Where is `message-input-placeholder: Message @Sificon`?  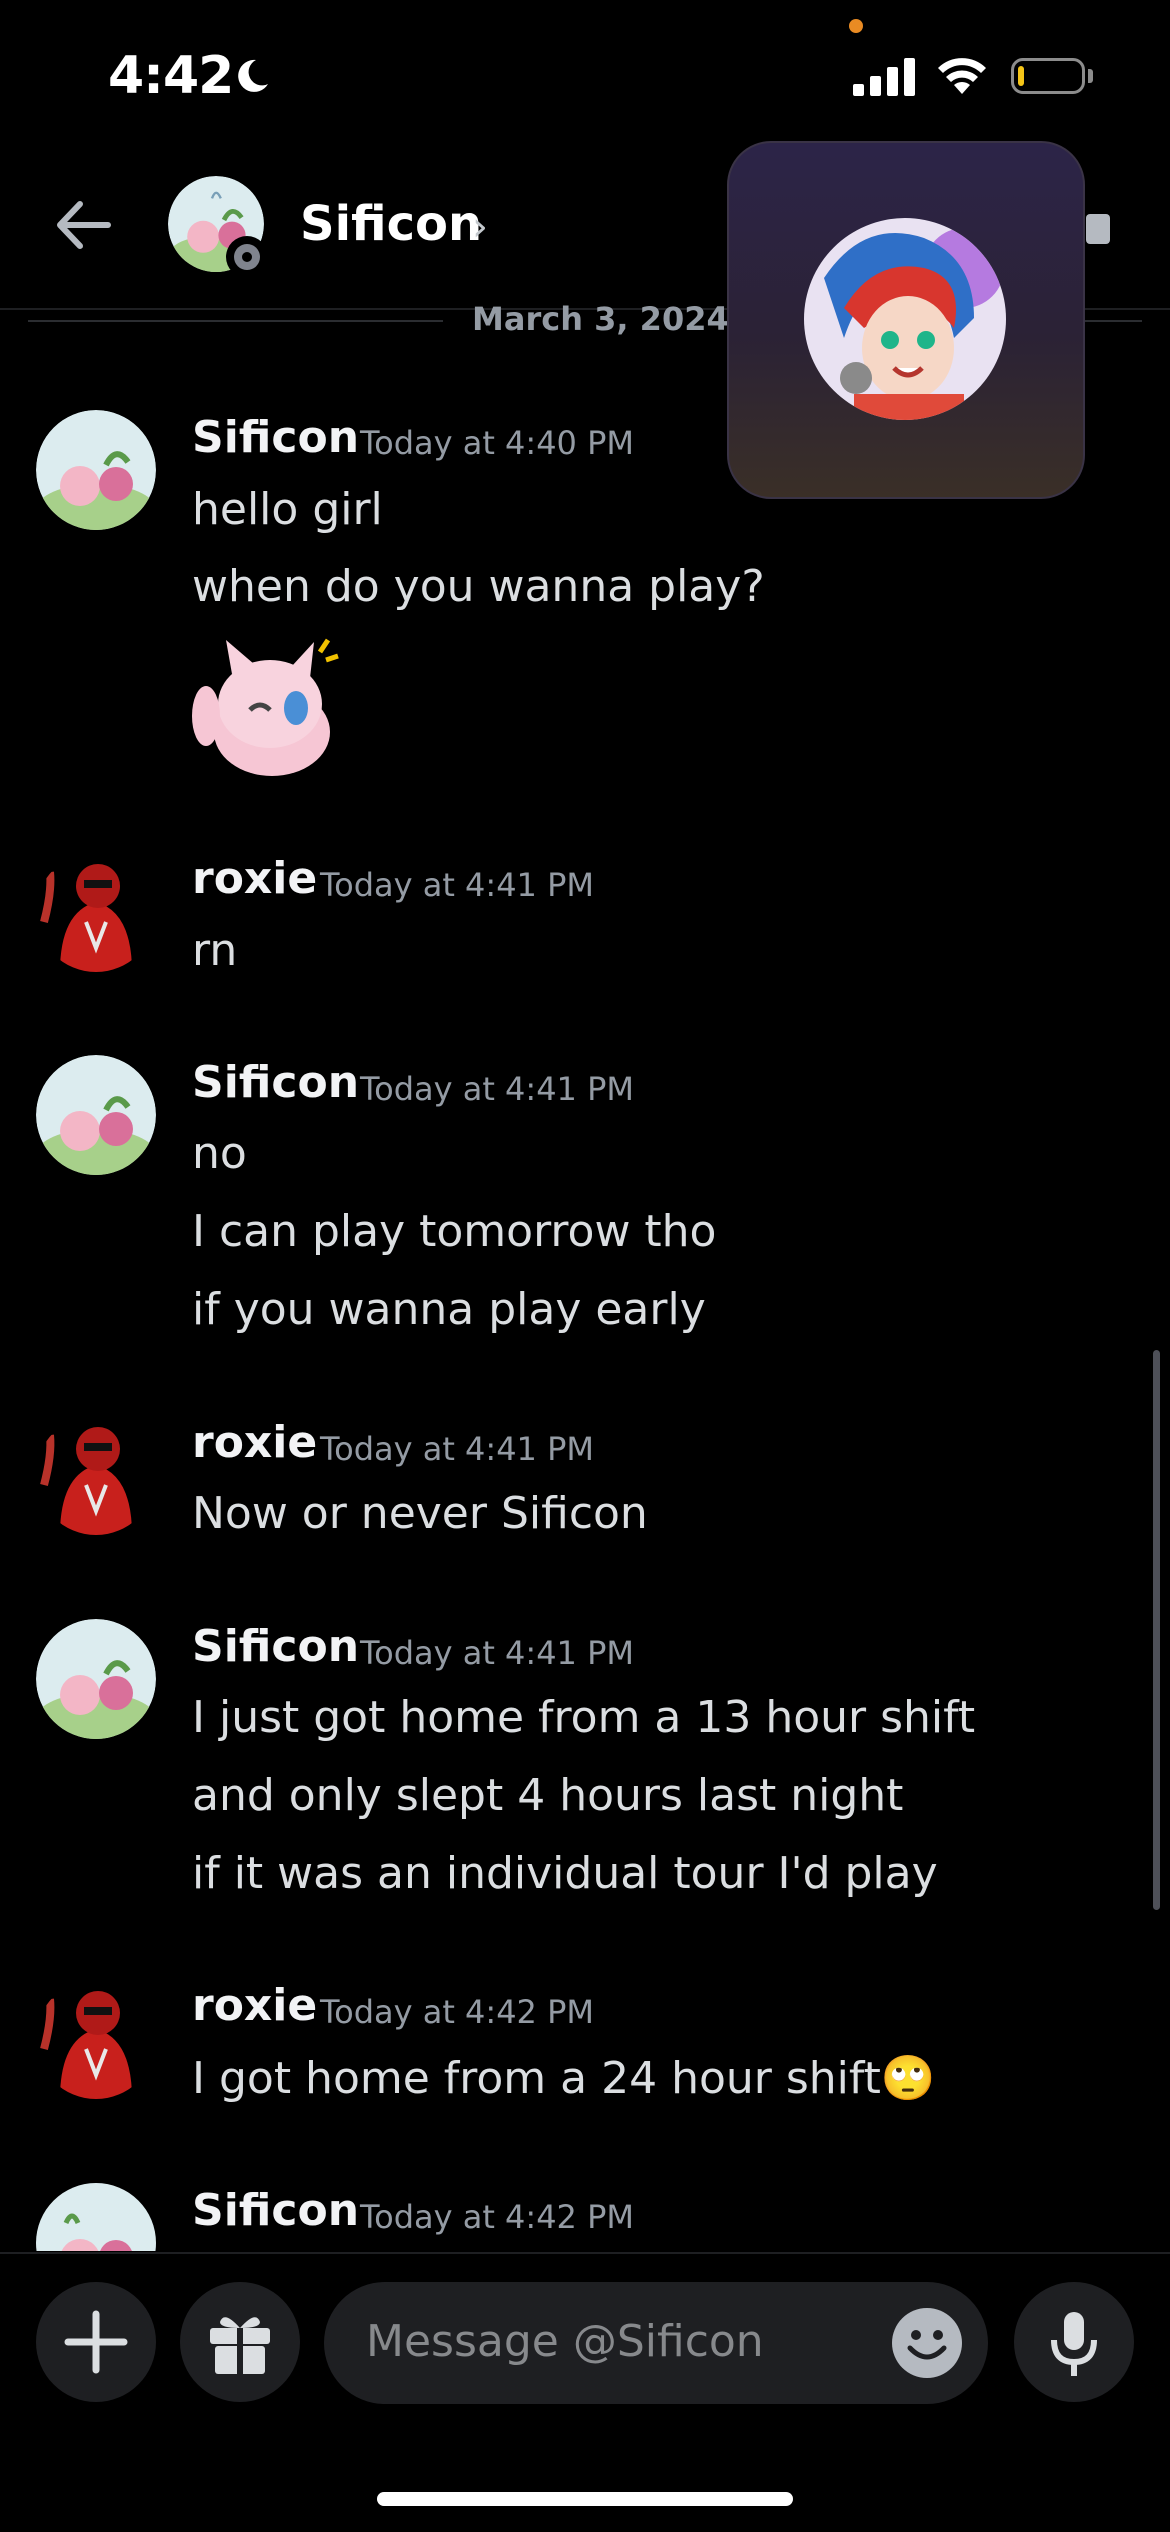 message-input-placeholder: Message @Sificon is located at coordinates (565, 2341).